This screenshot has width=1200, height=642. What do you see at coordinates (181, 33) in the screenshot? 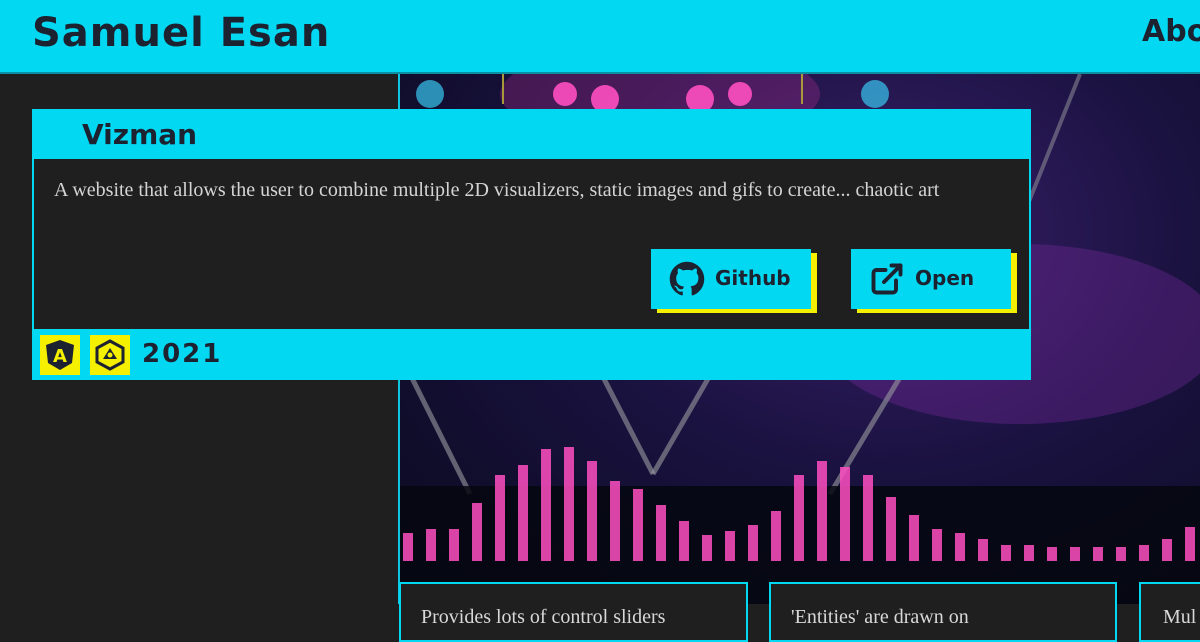
I see `site-title: Samuel Esan` at bounding box center [181, 33].